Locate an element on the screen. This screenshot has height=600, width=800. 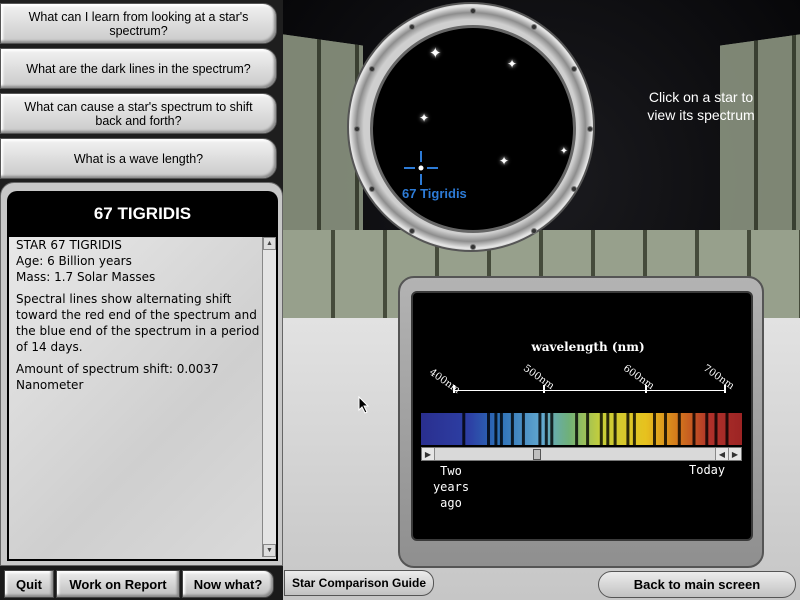
star-info-title: 67 TIGRIDIS is located at coordinates (142, 214).